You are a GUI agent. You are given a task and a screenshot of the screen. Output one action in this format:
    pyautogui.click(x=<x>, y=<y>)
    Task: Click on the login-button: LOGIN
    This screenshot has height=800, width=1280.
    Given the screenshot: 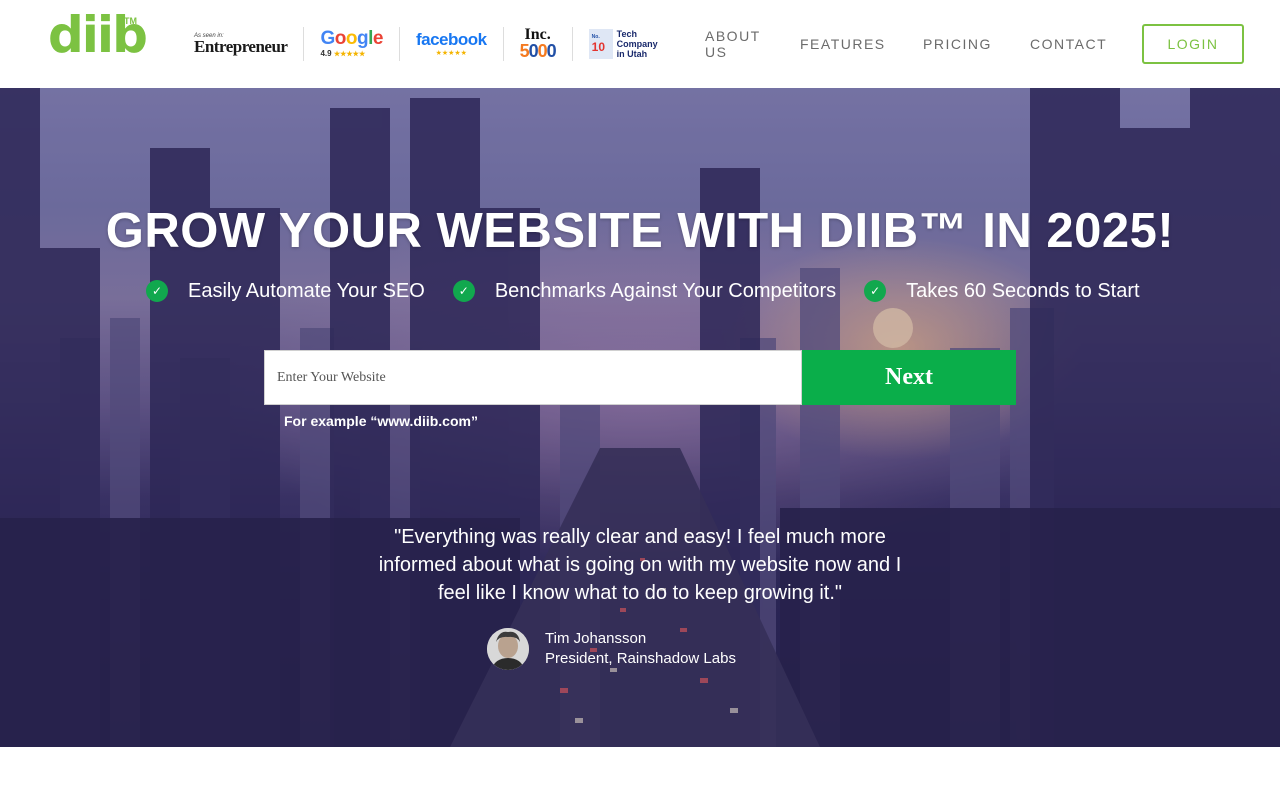 What is the action you would take?
    pyautogui.click(x=1193, y=44)
    